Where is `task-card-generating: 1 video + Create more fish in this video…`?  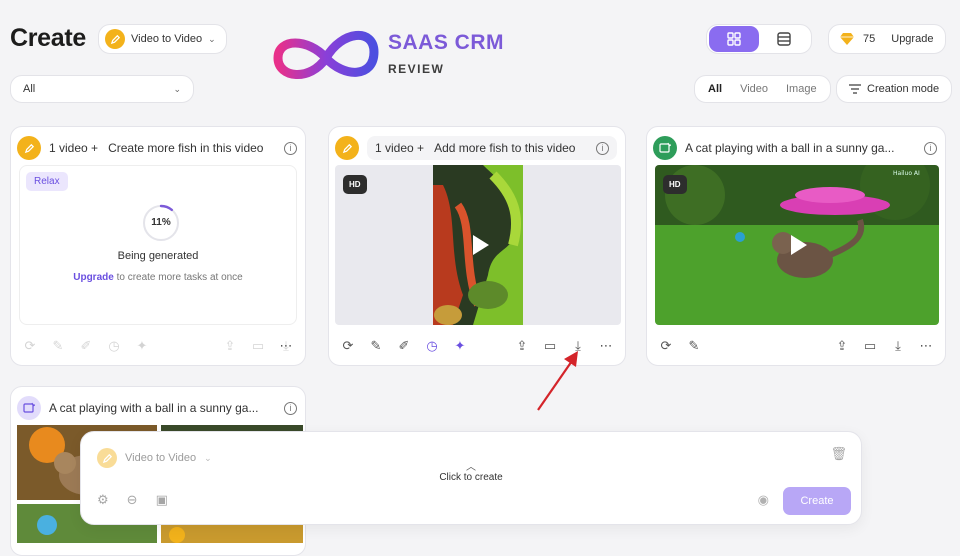
task-card-generating: 1 video + Create more fish in this video… is located at coordinates (158, 246).